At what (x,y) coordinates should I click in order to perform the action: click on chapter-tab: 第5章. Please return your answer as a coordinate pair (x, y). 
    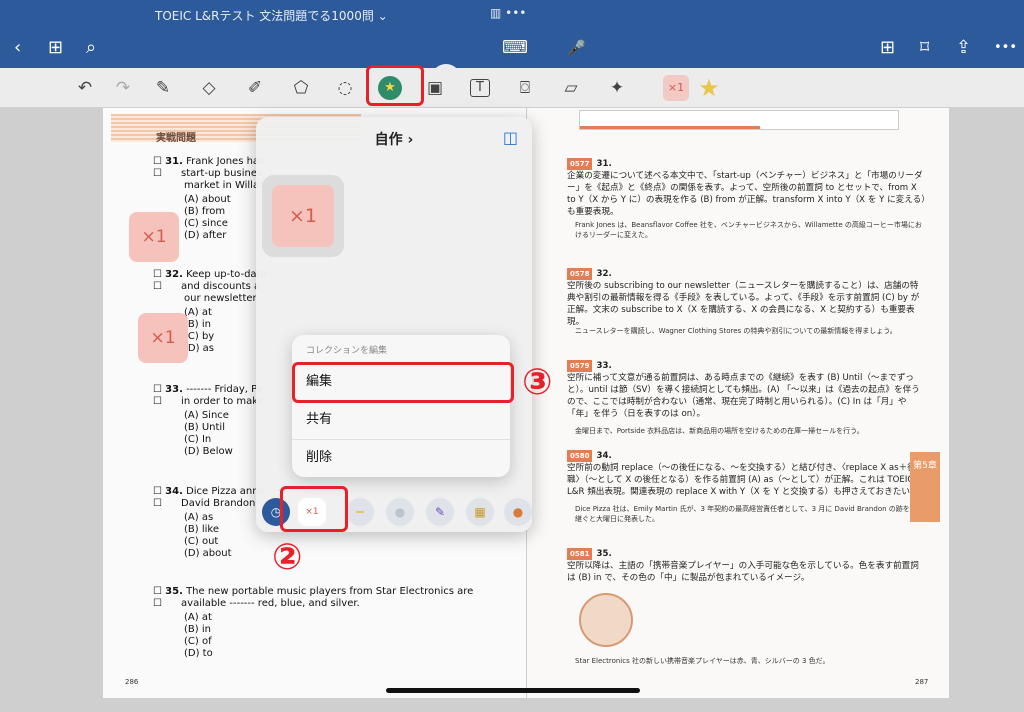
    Looking at the image, I should click on (925, 487).